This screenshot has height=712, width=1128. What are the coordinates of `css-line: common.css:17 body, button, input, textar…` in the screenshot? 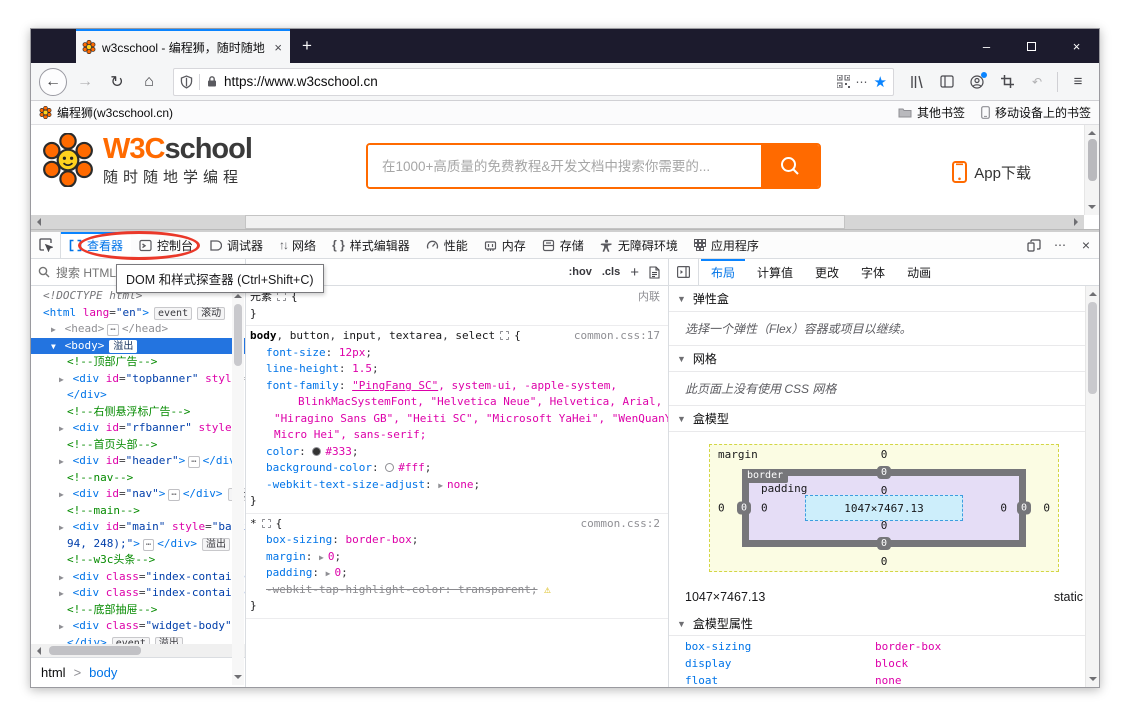 It's located at (457, 336).